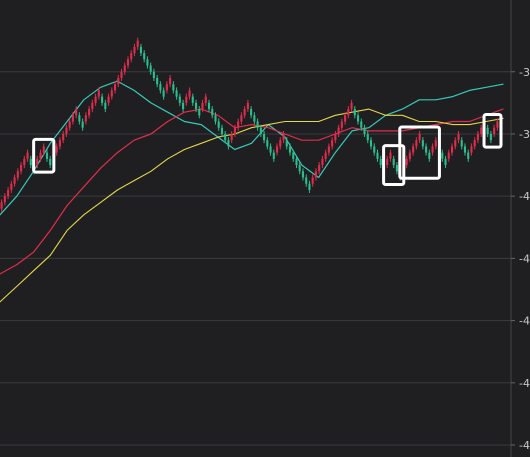  Describe the element at coordinates (524, 445) in the screenshot. I see `y-tick-label: -48` at that location.